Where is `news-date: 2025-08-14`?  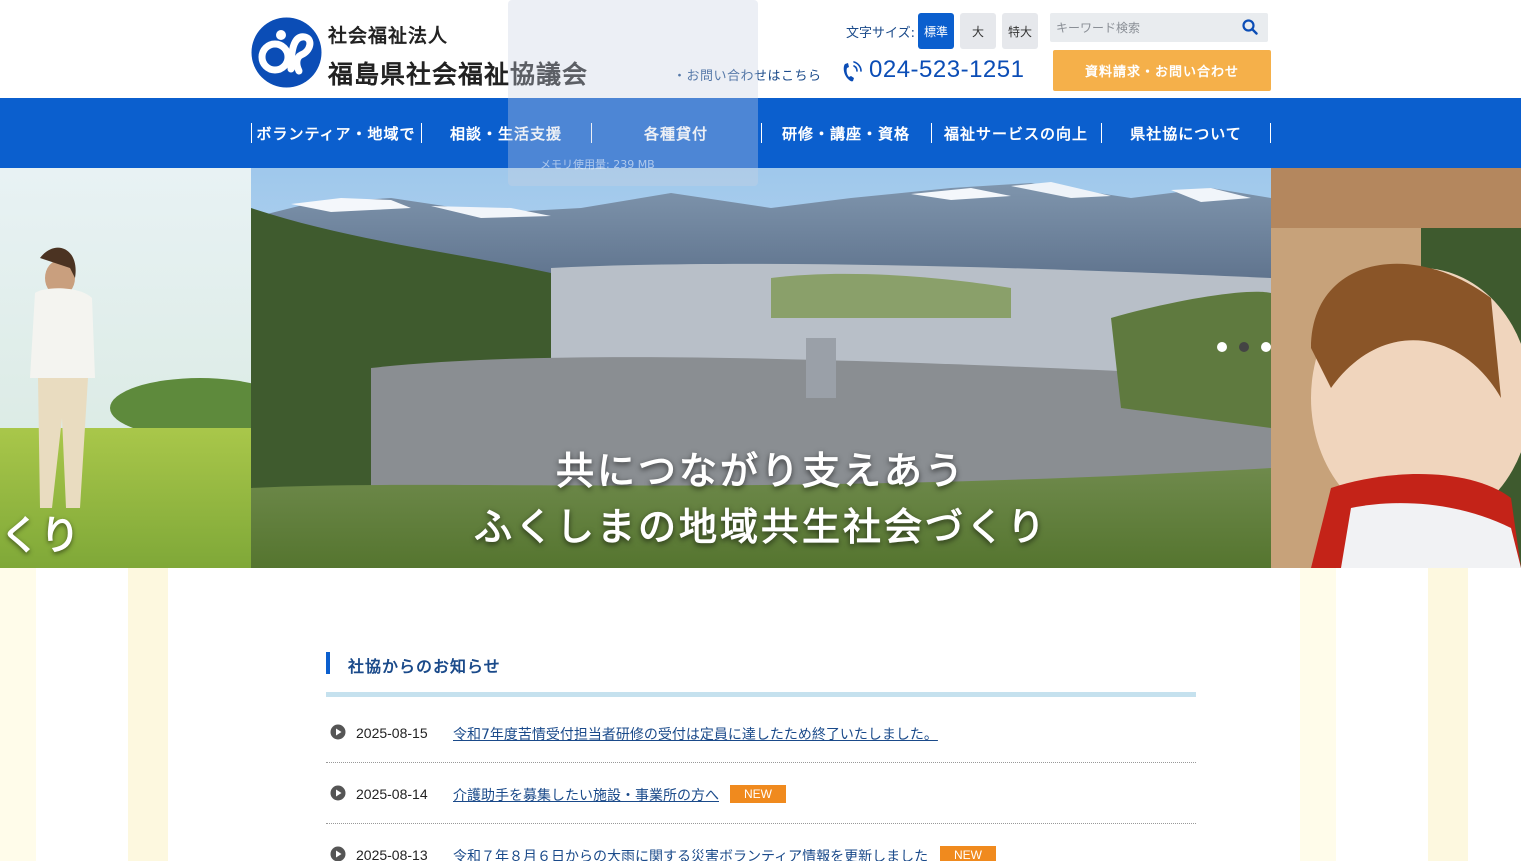
news-date: 2025-08-14 is located at coordinates (392, 794).